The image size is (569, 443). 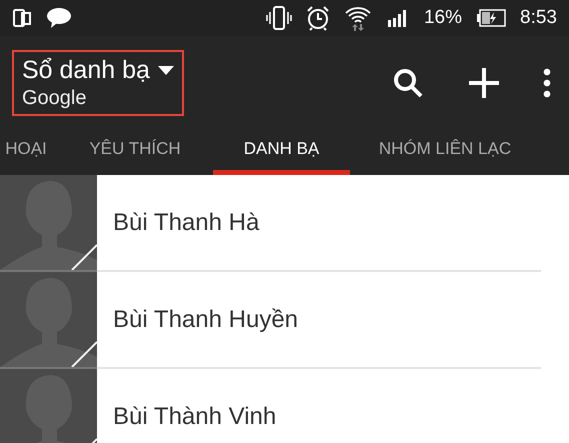 What do you see at coordinates (484, 83) in the screenshot?
I see `plus-icon` at bounding box center [484, 83].